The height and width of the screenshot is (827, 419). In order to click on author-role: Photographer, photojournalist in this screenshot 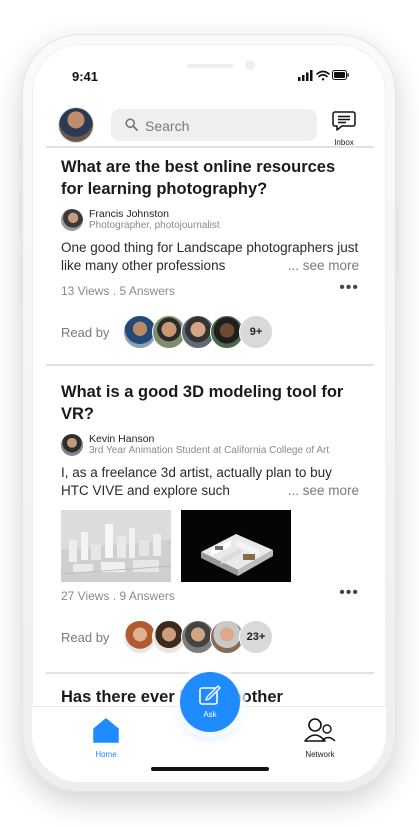, I will do `click(154, 225)`.